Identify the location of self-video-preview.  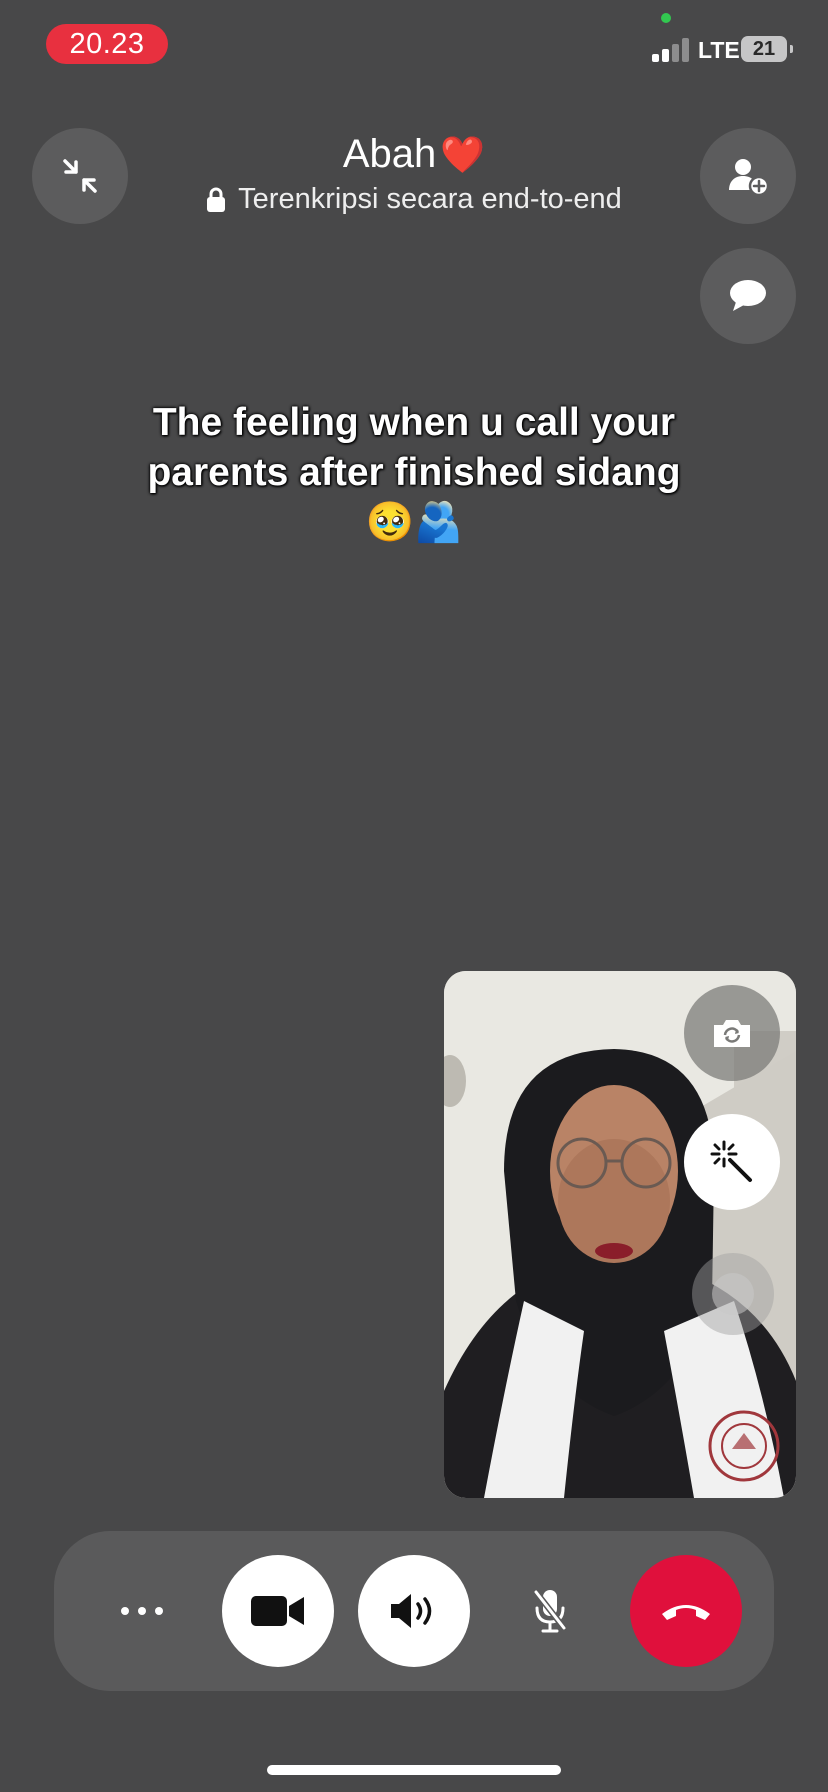
(620, 1234).